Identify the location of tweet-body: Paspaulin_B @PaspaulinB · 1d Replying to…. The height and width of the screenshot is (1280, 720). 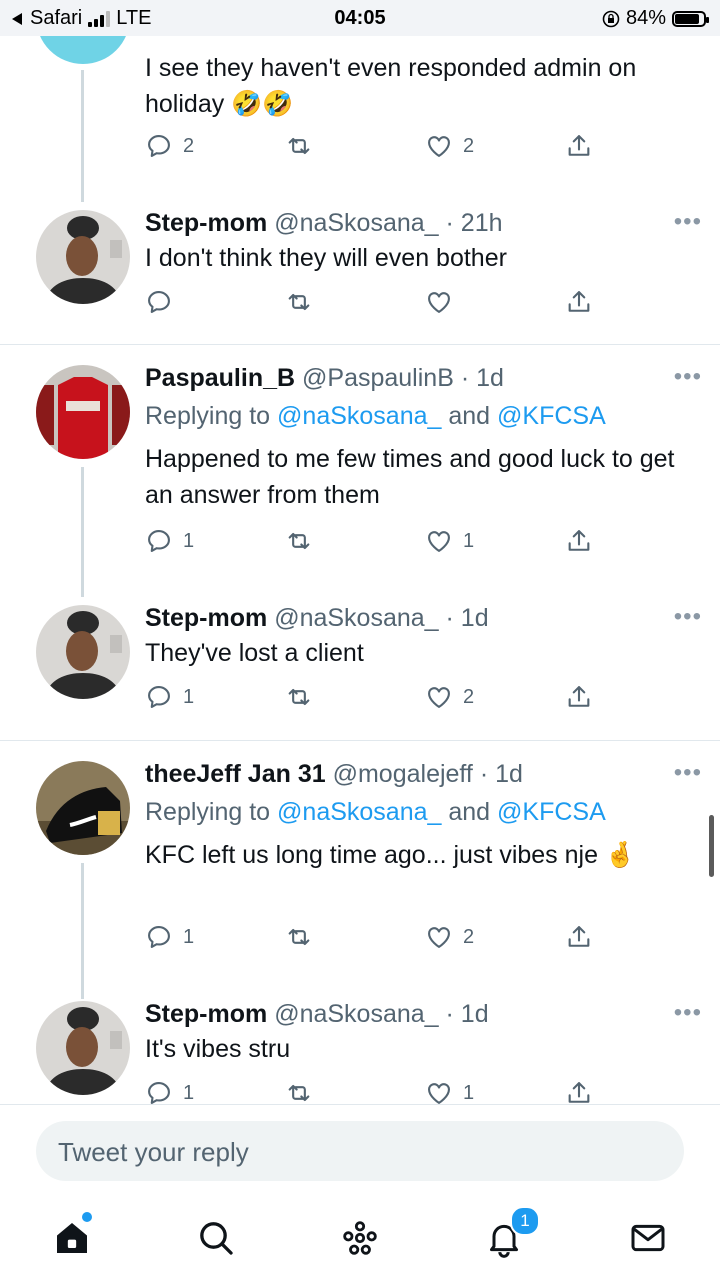
(410, 437).